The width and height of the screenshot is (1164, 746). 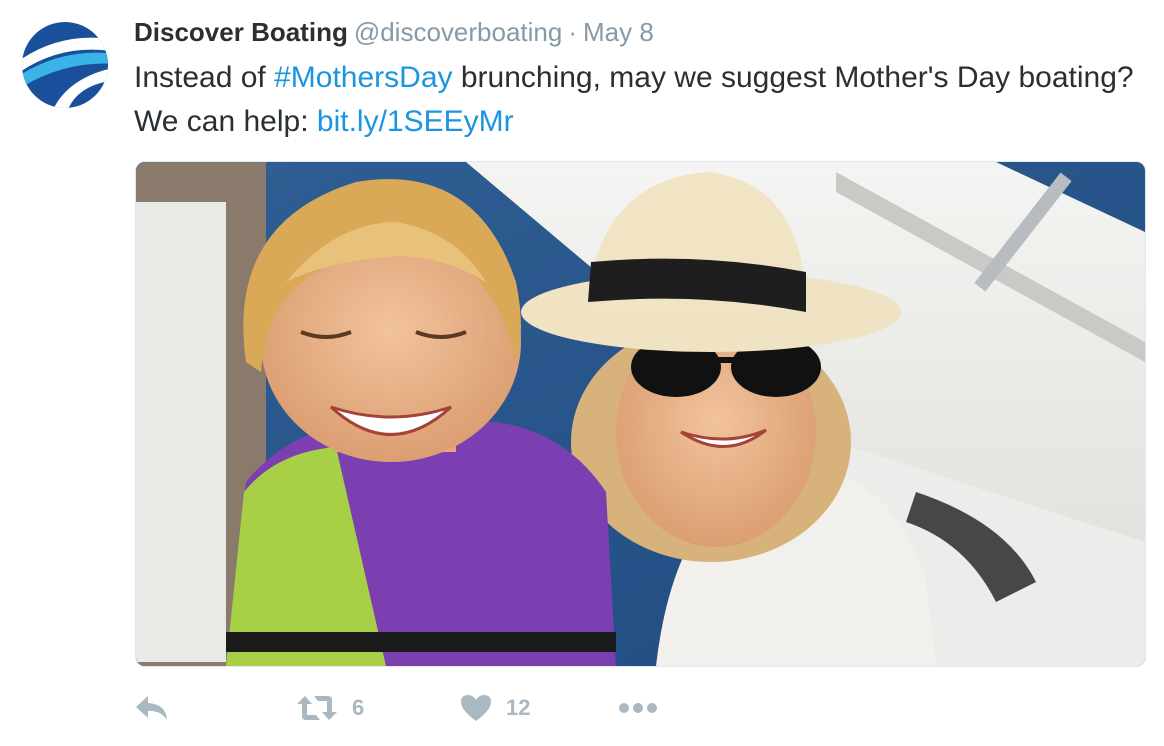 What do you see at coordinates (415, 121) in the screenshot?
I see `url-link: bit.ly/1SEEyMr` at bounding box center [415, 121].